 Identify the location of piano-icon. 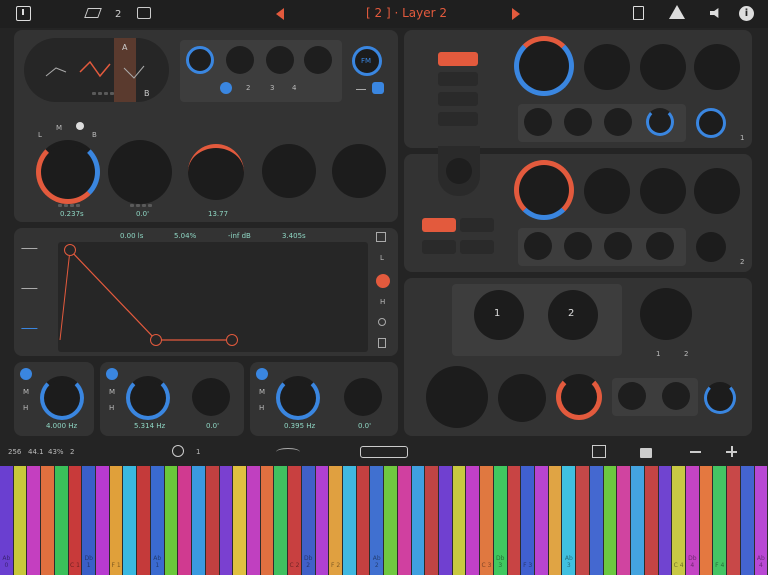
(599, 451).